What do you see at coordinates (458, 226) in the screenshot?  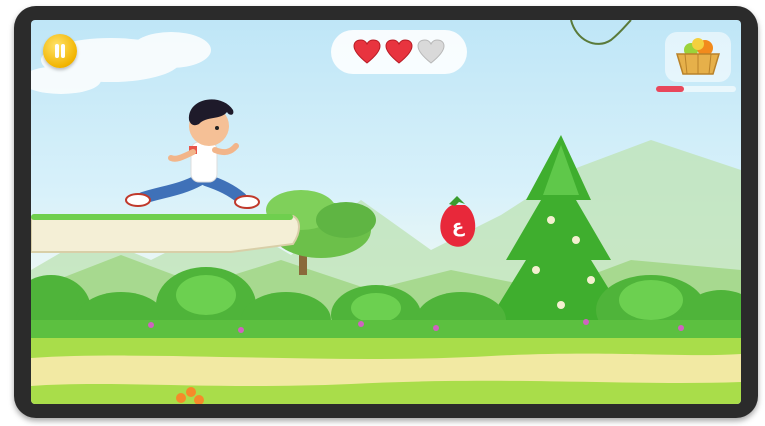 I see `strawberry-letter: ع` at bounding box center [458, 226].